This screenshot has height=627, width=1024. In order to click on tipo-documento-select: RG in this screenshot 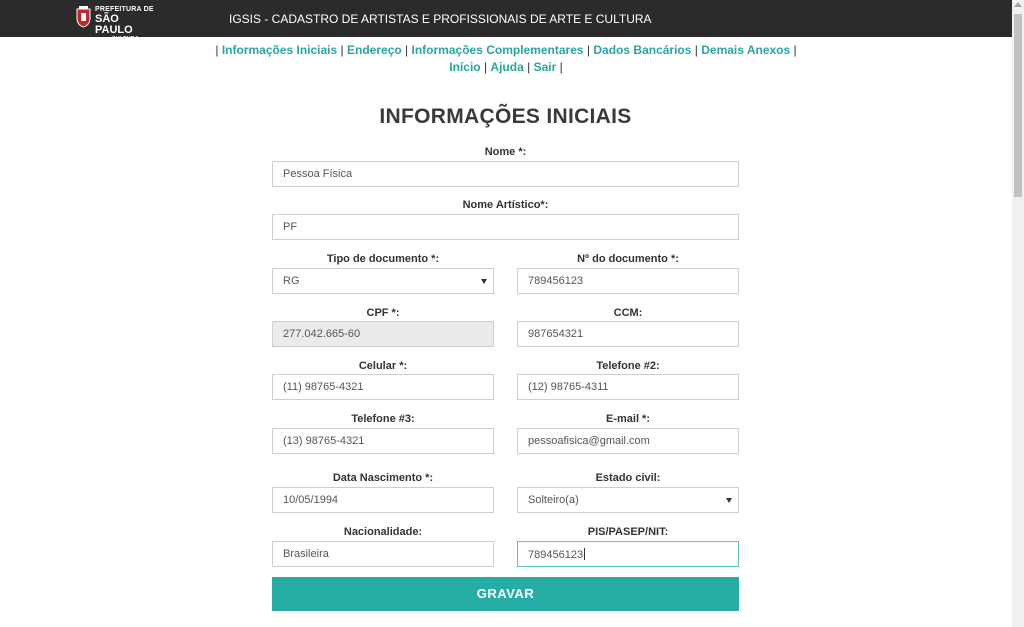, I will do `click(383, 281)`.